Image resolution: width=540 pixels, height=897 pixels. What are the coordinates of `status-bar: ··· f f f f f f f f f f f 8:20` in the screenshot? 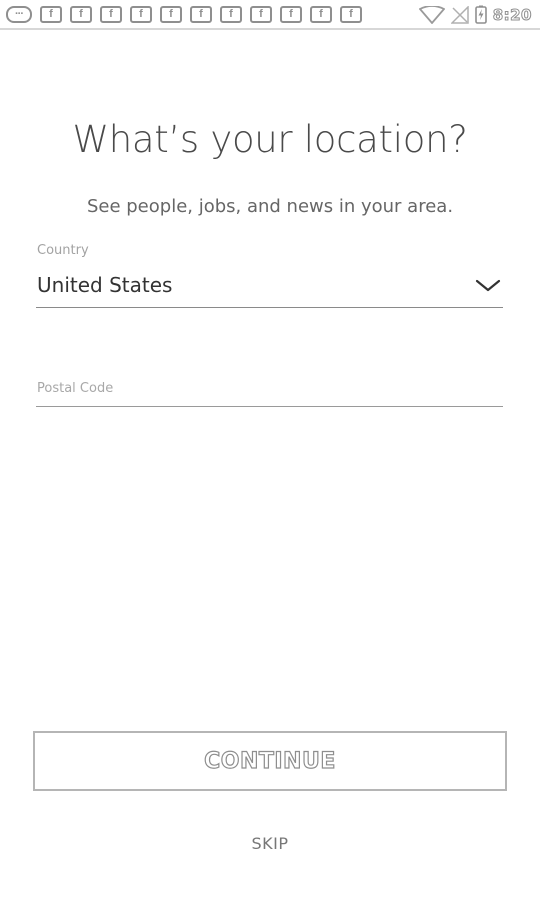 It's located at (270, 15).